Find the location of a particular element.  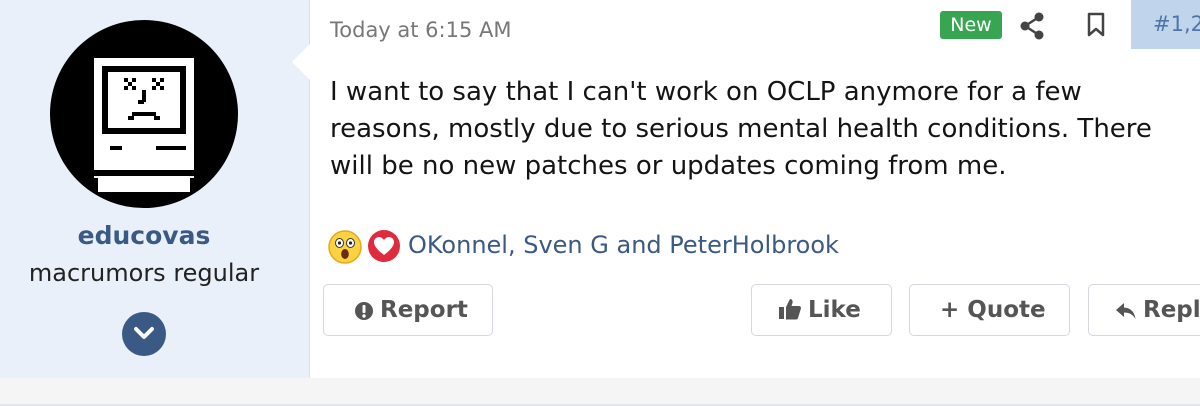

like-button: Like is located at coordinates (821, 310).